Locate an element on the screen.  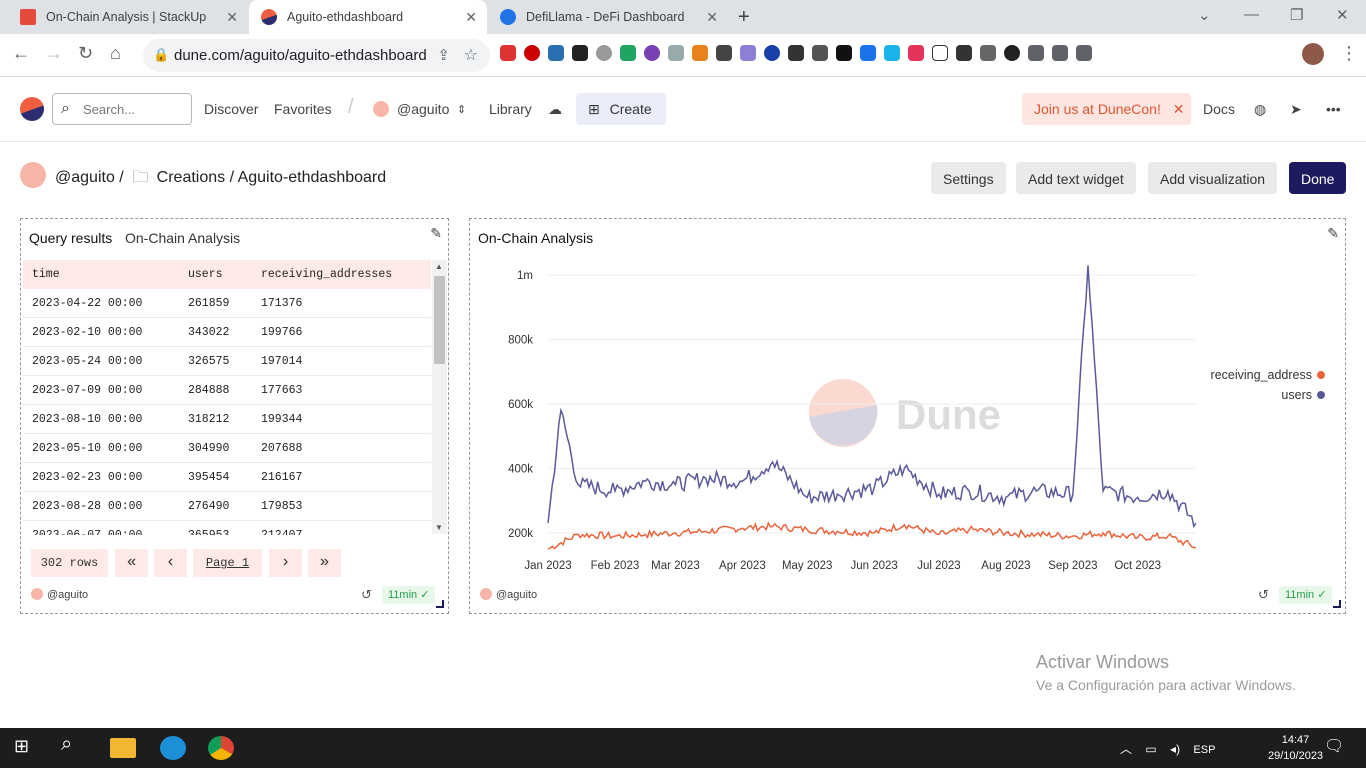
new-tab-icon: + is located at coordinates (744, 17).